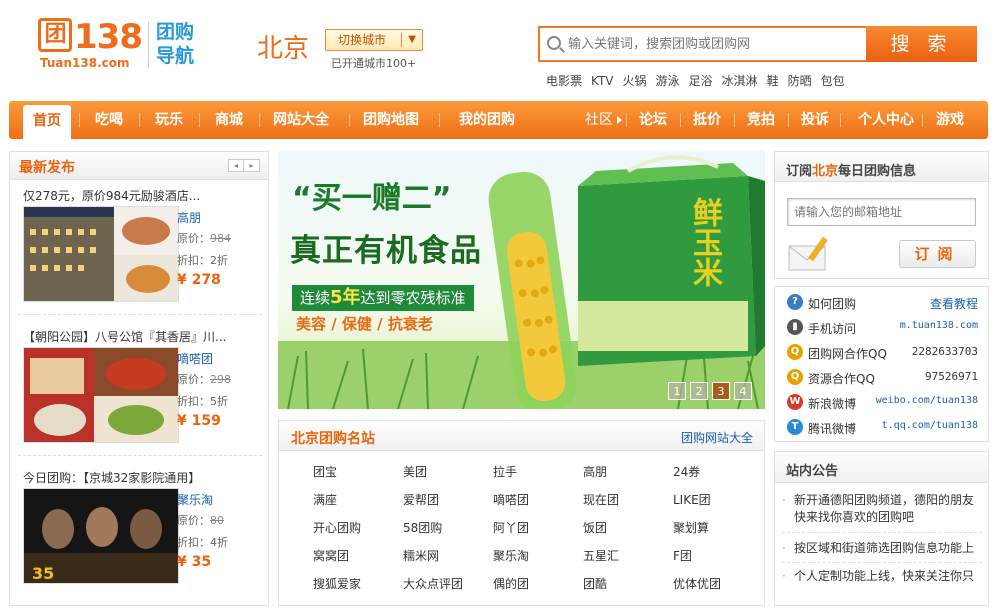 The width and height of the screenshot is (1007, 613). I want to click on site-link: 大众点评团, so click(433, 583).